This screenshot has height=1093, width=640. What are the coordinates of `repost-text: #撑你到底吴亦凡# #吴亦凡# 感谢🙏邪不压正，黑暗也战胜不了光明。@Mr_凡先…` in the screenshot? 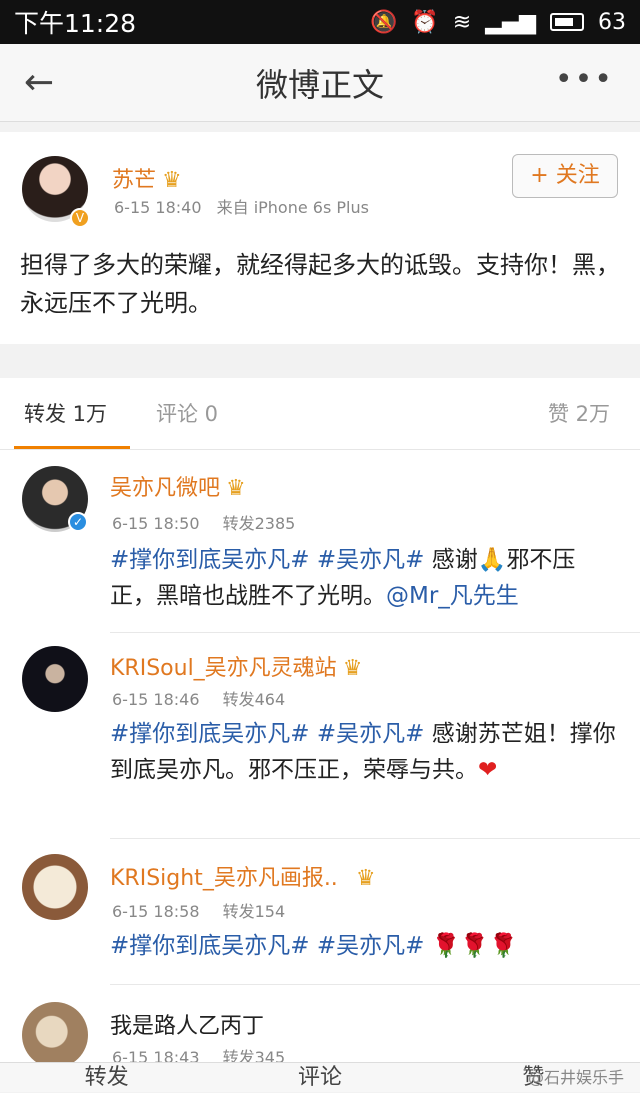 It's located at (343, 578).